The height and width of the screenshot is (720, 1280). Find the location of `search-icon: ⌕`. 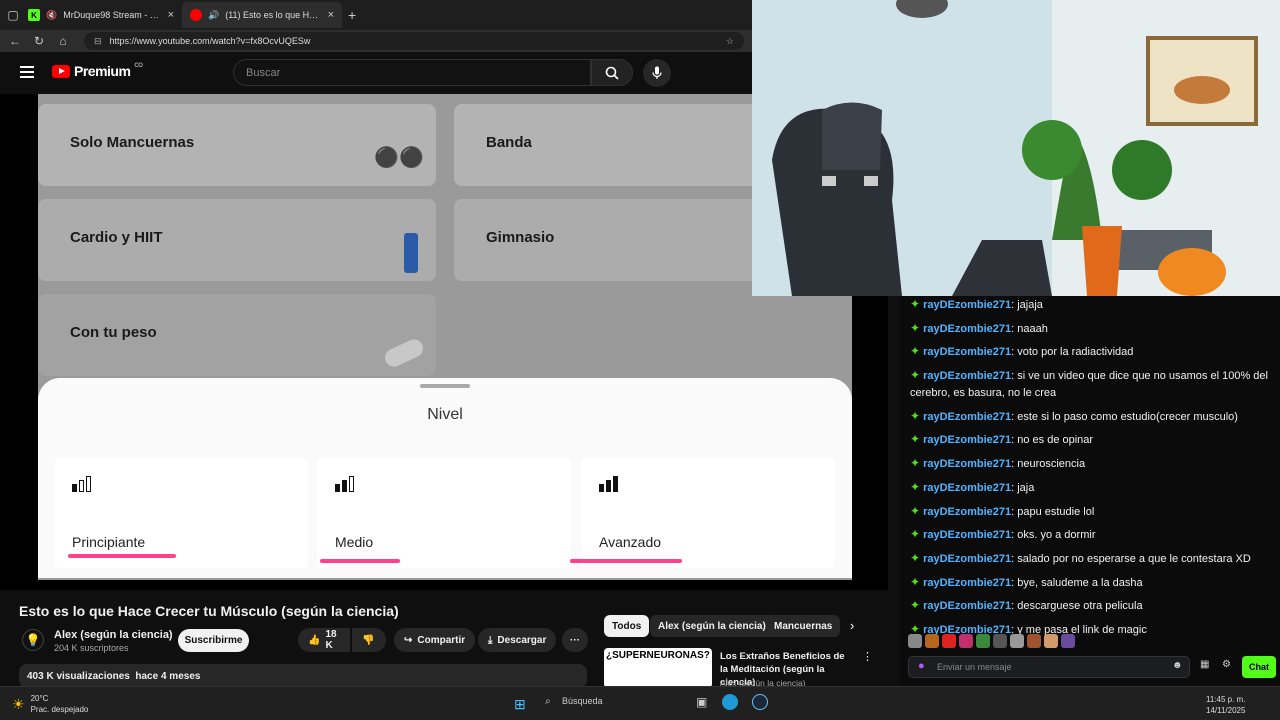

search-icon: ⌕ is located at coordinates (548, 701).